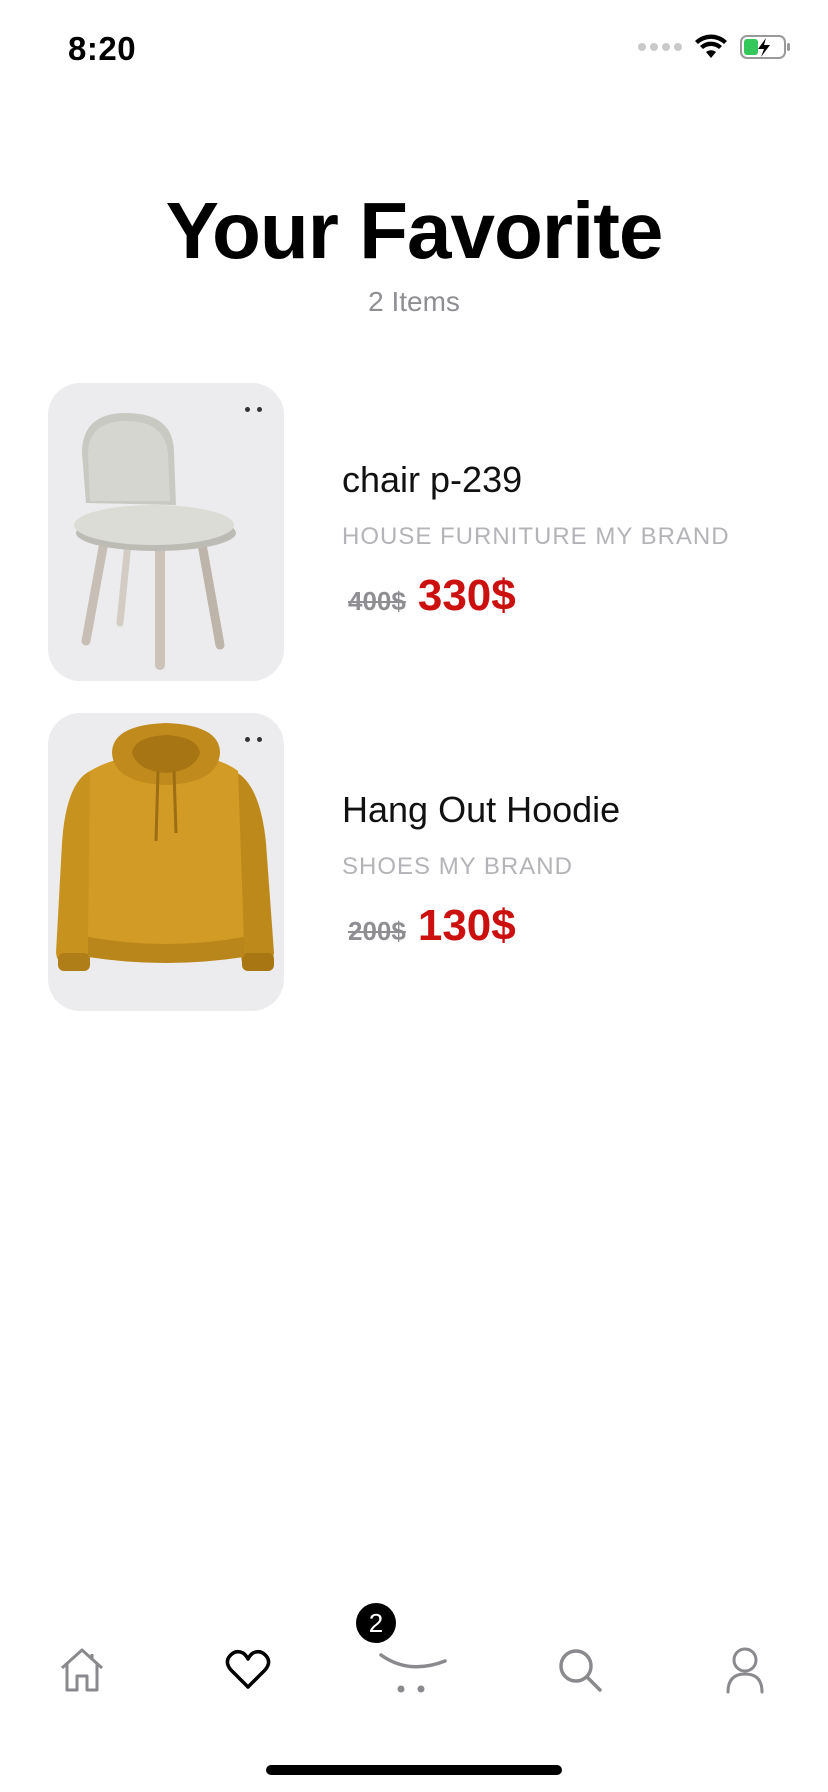  I want to click on cart-icon, so click(413, 1673).